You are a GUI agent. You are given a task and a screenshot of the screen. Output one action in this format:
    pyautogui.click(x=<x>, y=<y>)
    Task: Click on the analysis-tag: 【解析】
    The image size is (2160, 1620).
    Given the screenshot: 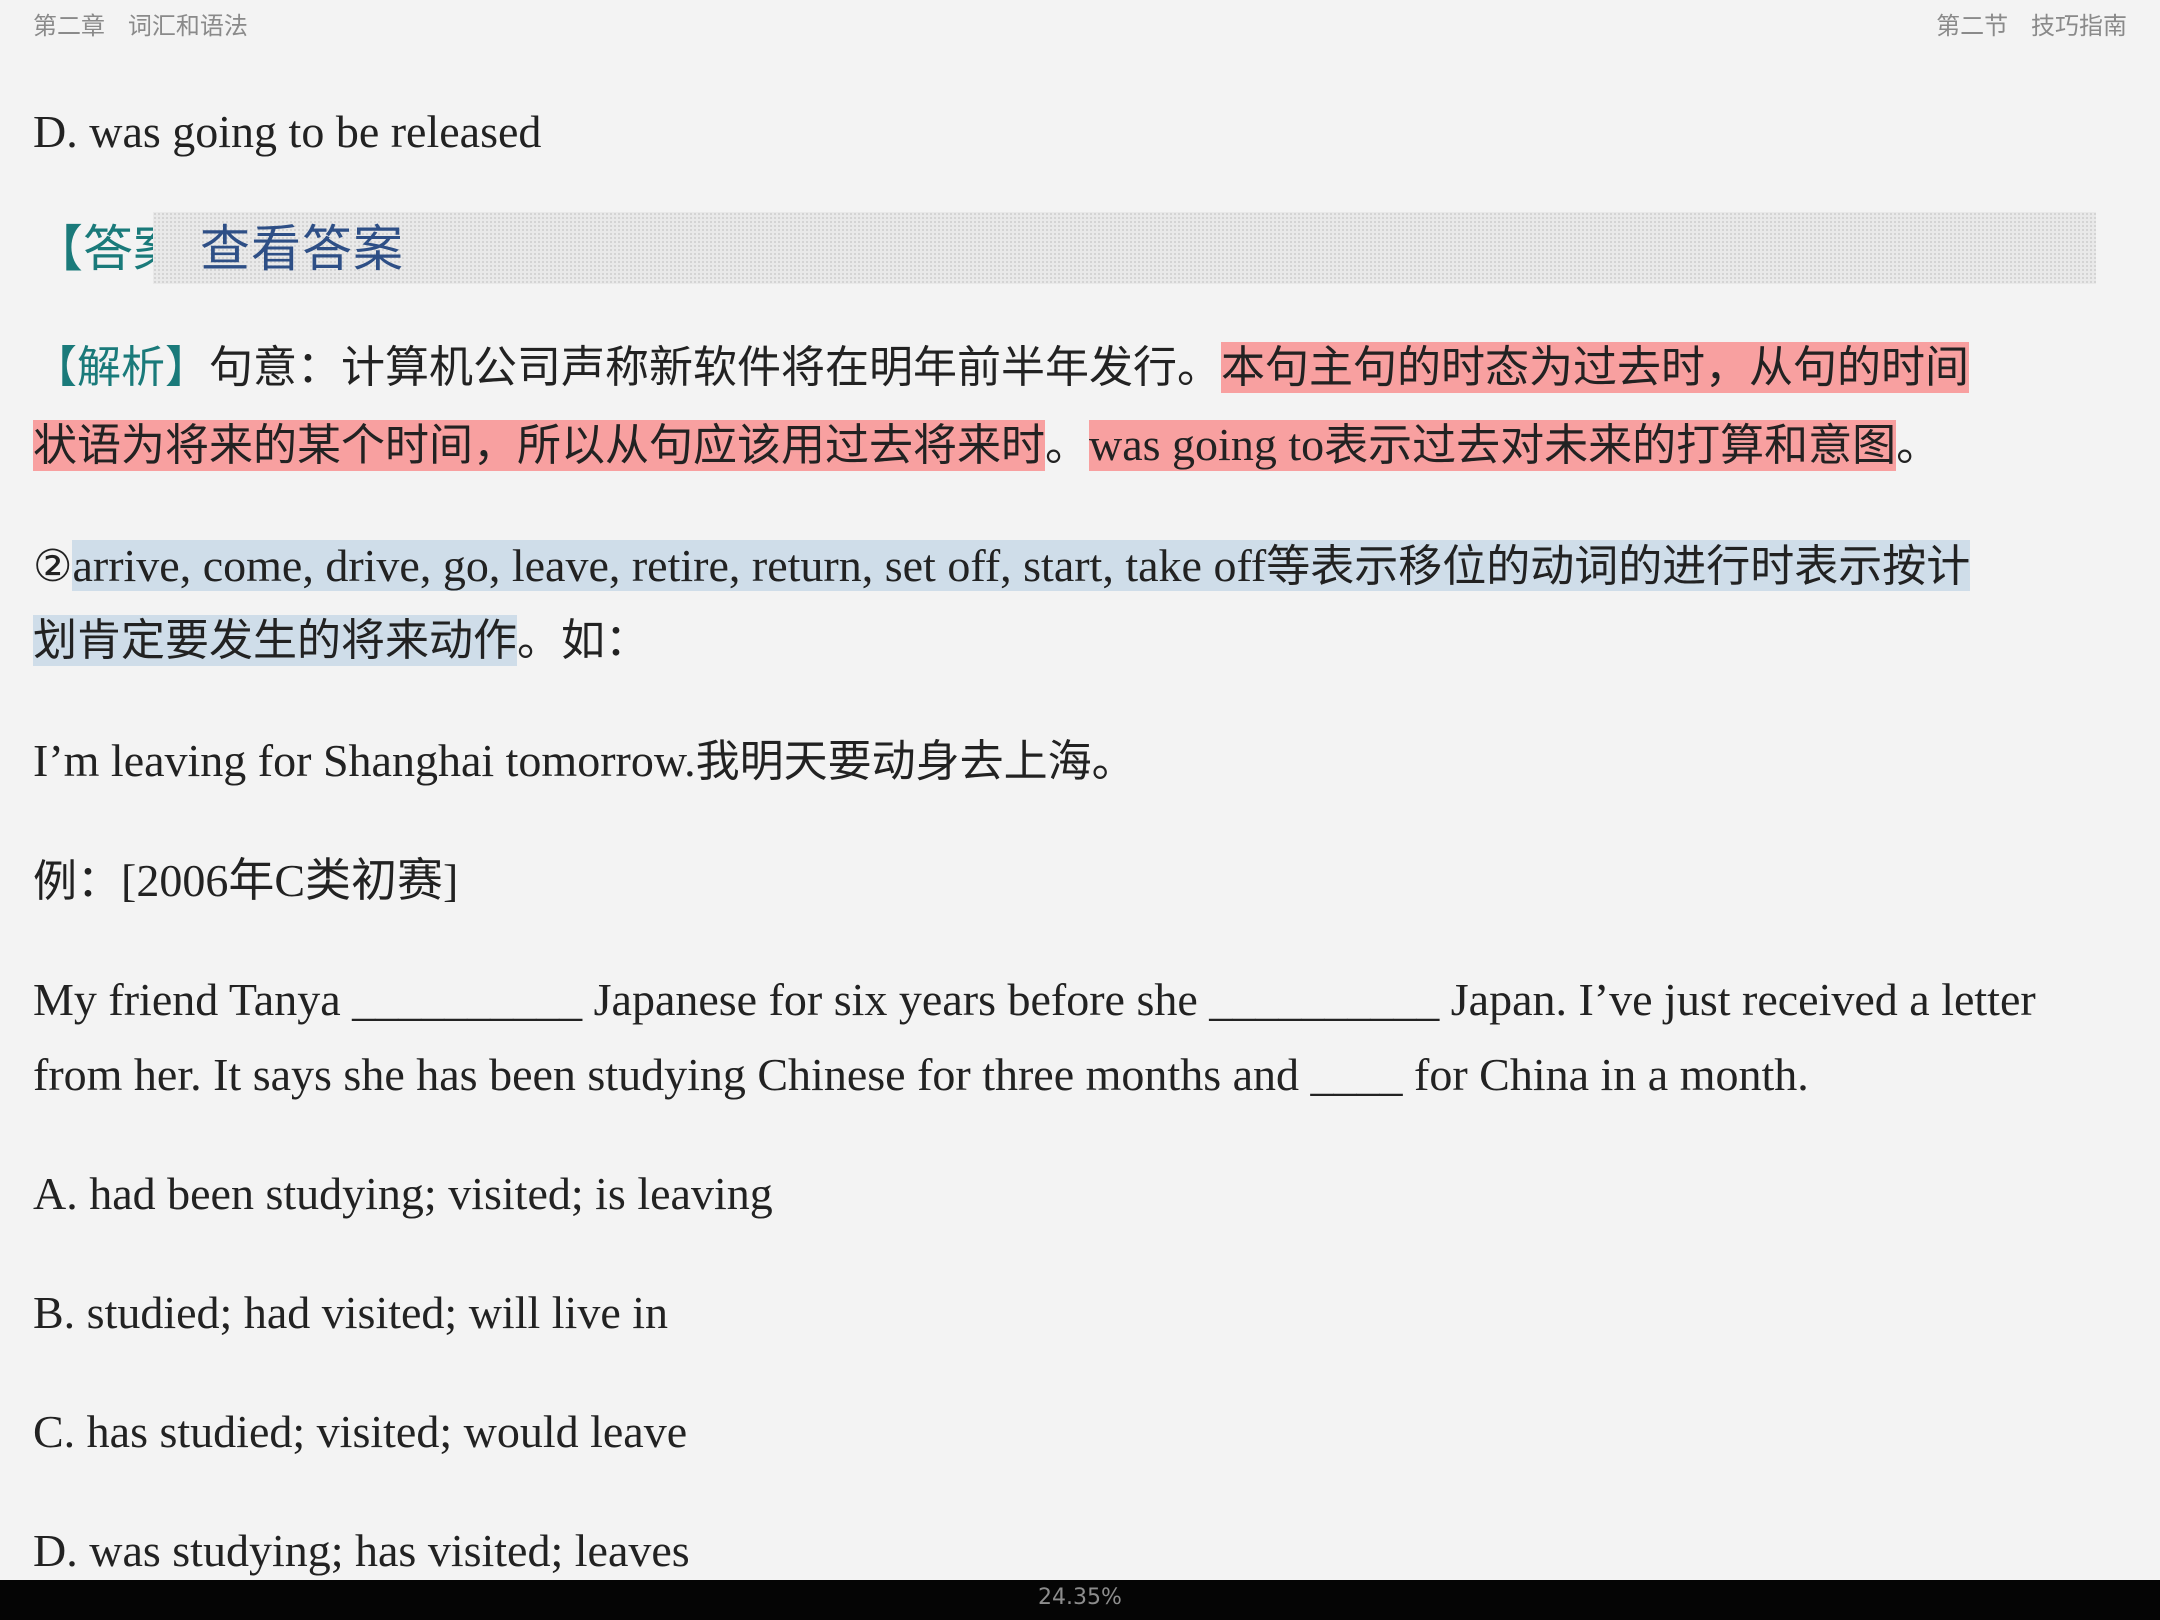 What is the action you would take?
    pyautogui.click(x=121, y=367)
    